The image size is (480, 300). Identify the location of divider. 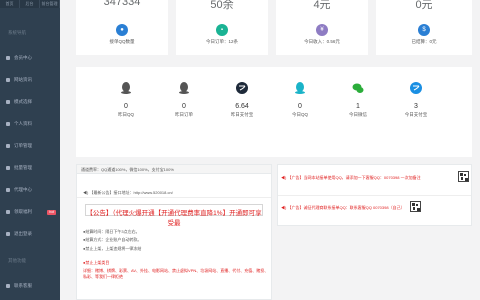
(374, 195).